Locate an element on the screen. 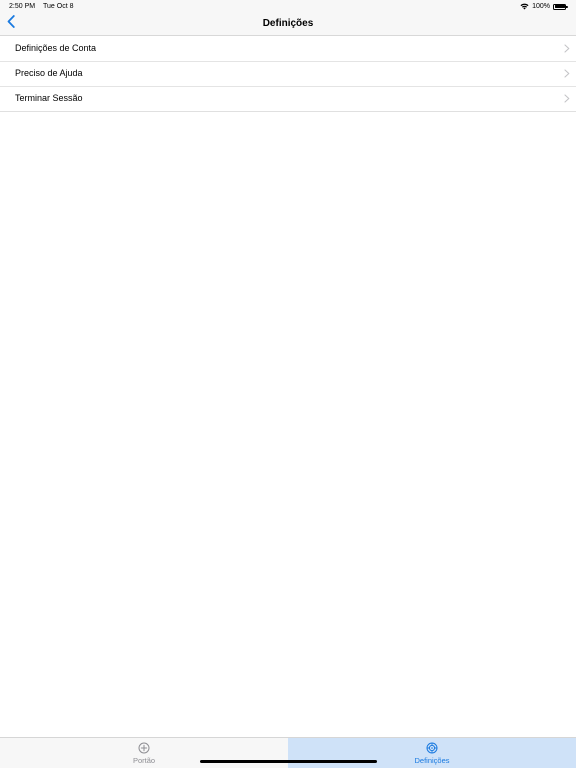 The image size is (576, 768). status-date: Tue Oct 8 is located at coordinates (58, 6).